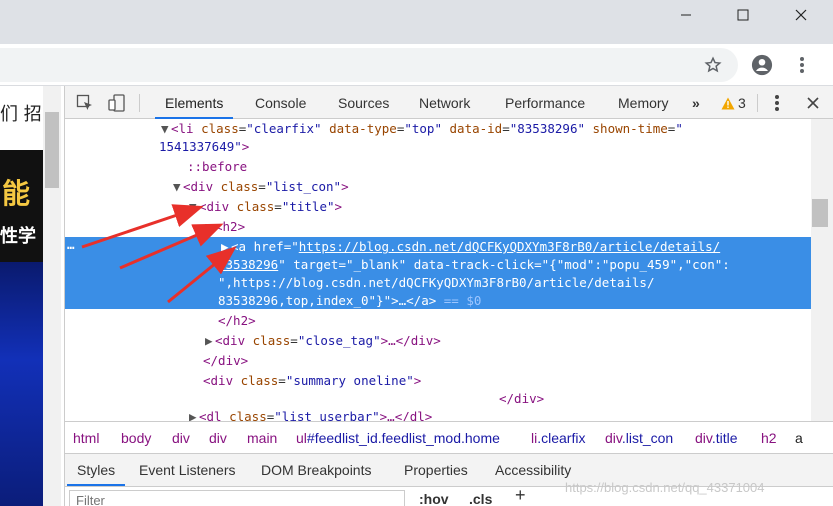  What do you see at coordinates (369, 65) in the screenshot?
I see `address-bar` at bounding box center [369, 65].